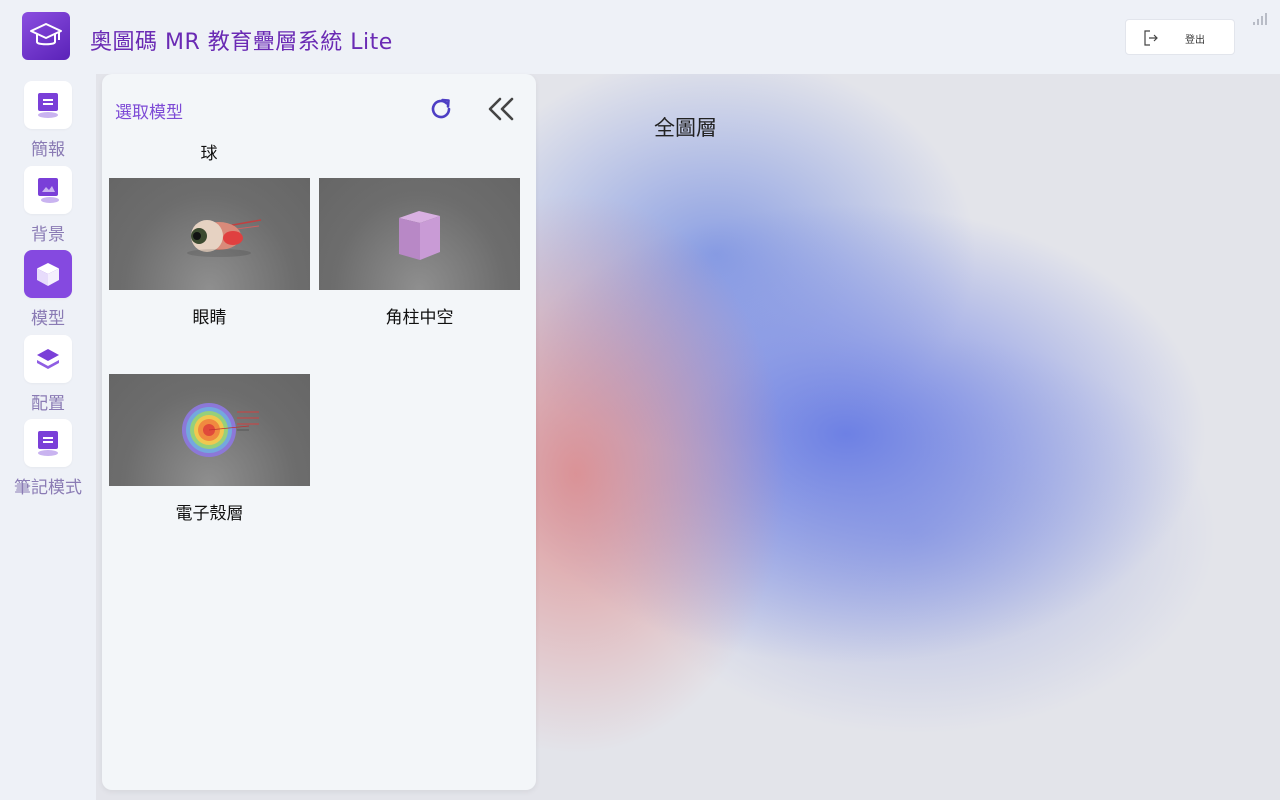 The image size is (1280, 800). I want to click on model-card-eye: 眼睛, so click(209, 253).